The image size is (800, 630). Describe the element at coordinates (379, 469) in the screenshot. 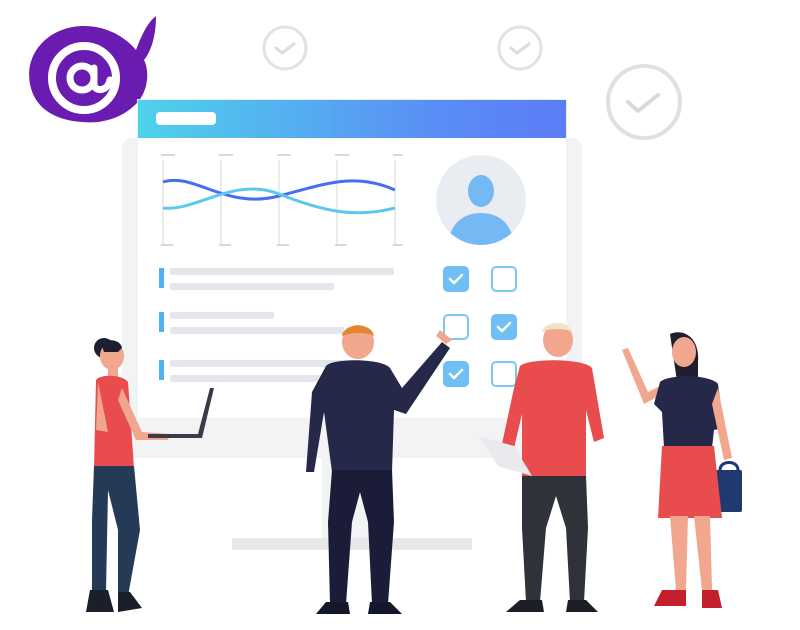

I see `man-in-suit-figure` at that location.